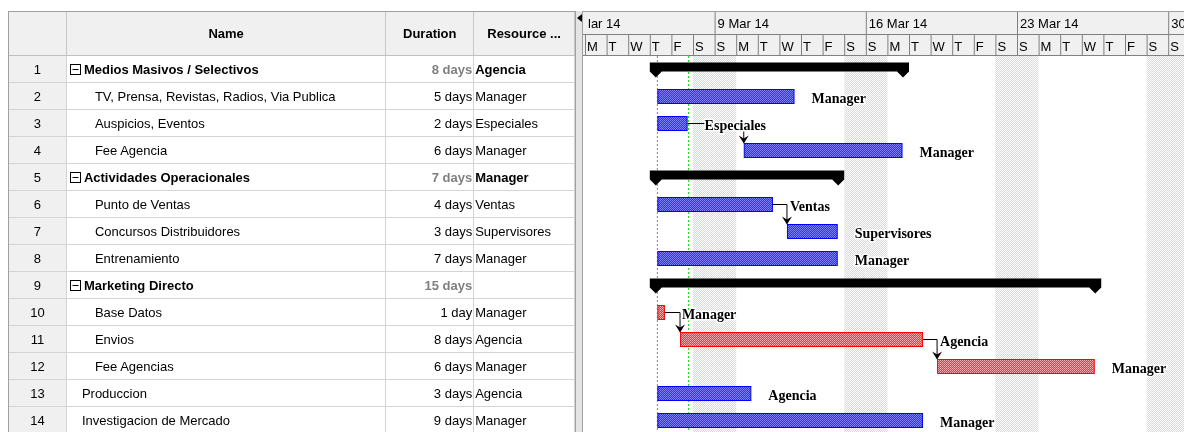 The width and height of the screenshot is (1184, 432). What do you see at coordinates (38, 69) in the screenshot?
I see `row-number: 1` at bounding box center [38, 69].